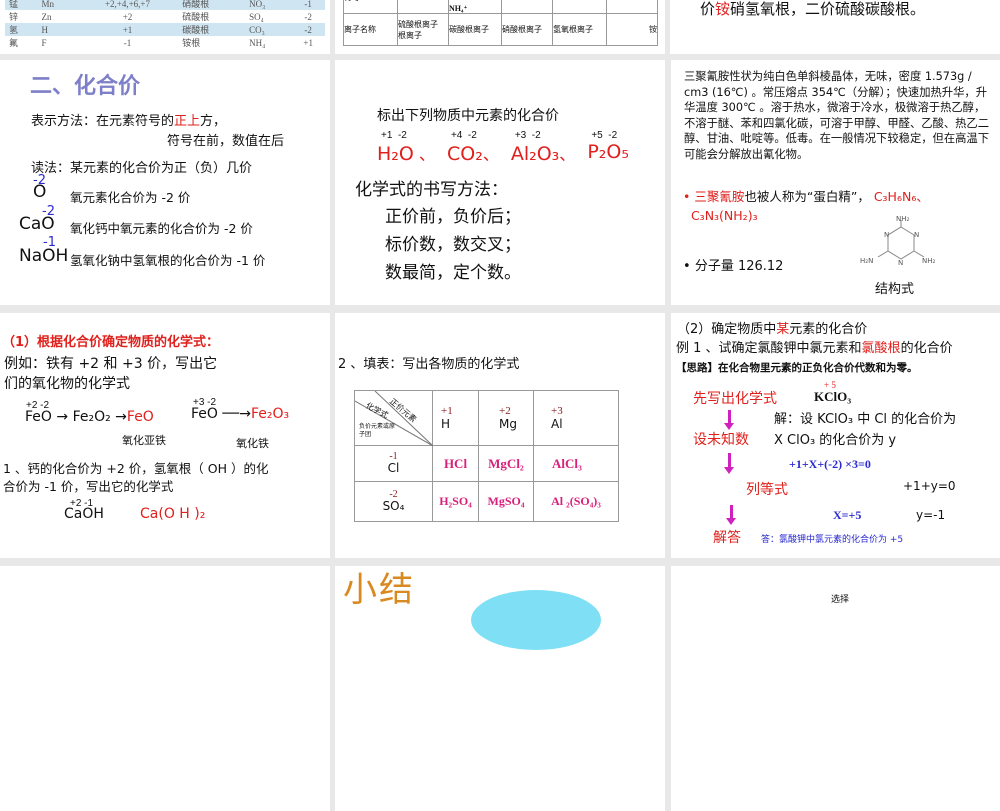 The image size is (1000, 811). What do you see at coordinates (931, 515) in the screenshot?
I see `answer-y: y=-1` at bounding box center [931, 515].